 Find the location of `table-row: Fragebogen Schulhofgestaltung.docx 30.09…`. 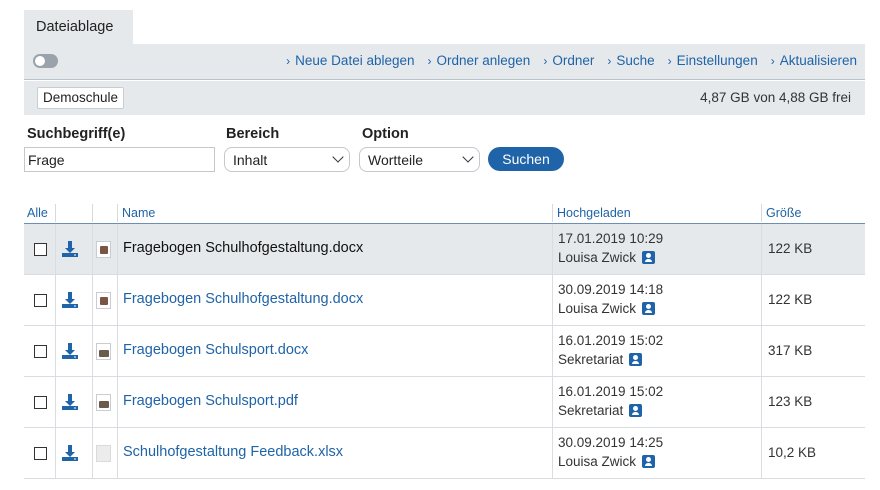

table-row: Fragebogen Schulhofgestaltung.docx 30.09… is located at coordinates (444, 300).